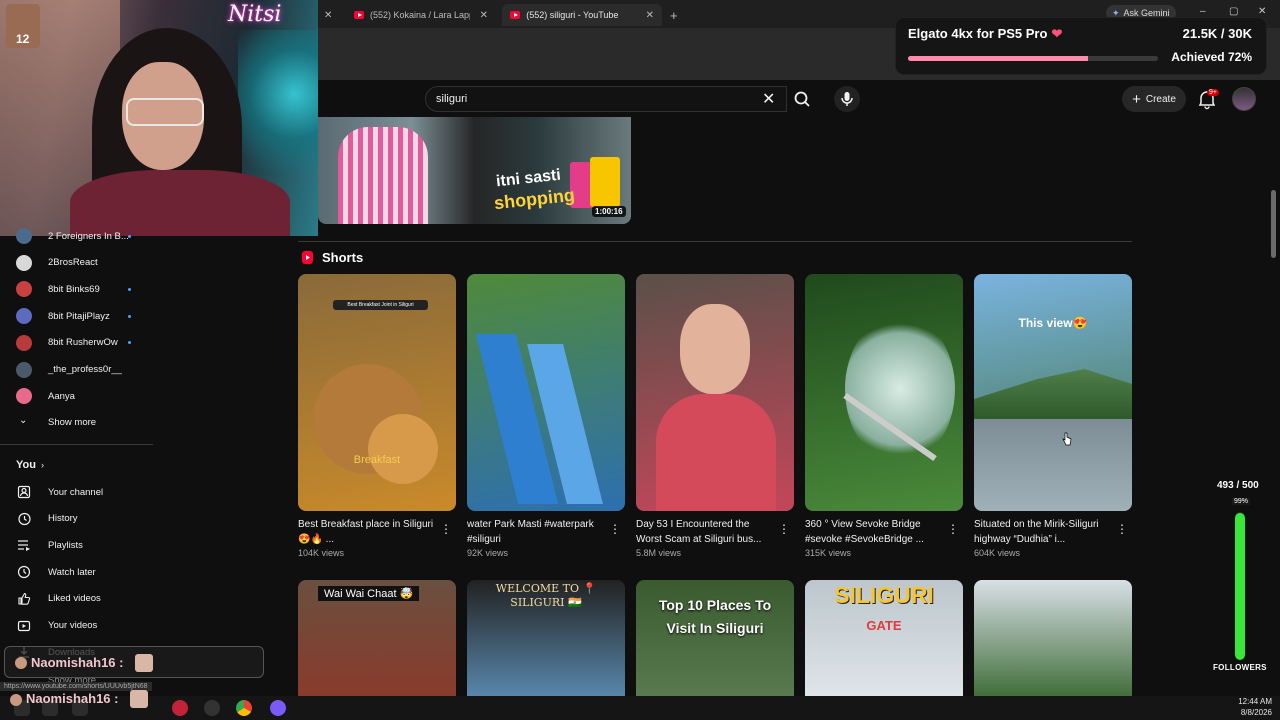 The image size is (1280, 720). I want to click on shorts-title: Shorts, so click(343, 257).